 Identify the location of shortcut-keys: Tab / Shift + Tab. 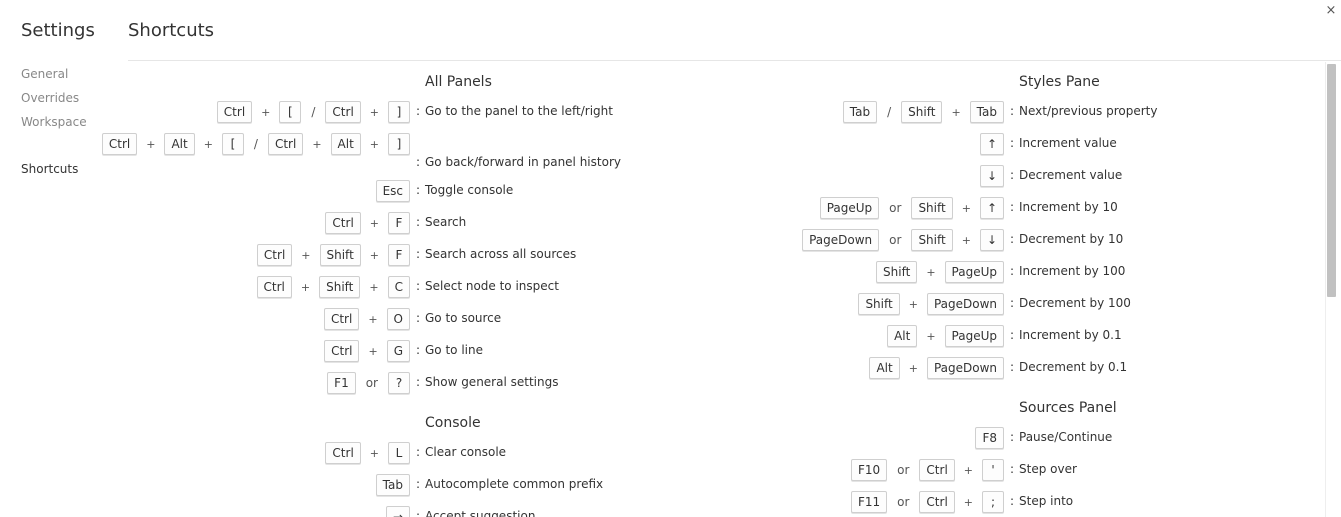
(923, 112).